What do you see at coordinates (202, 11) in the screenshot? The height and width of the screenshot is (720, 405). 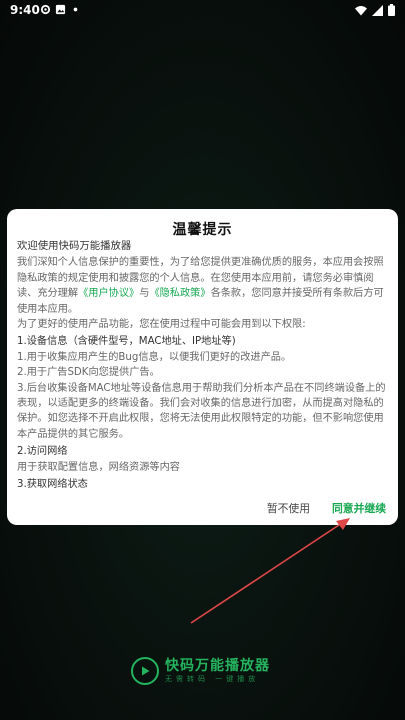 I see `status-bar: 9:40` at bounding box center [202, 11].